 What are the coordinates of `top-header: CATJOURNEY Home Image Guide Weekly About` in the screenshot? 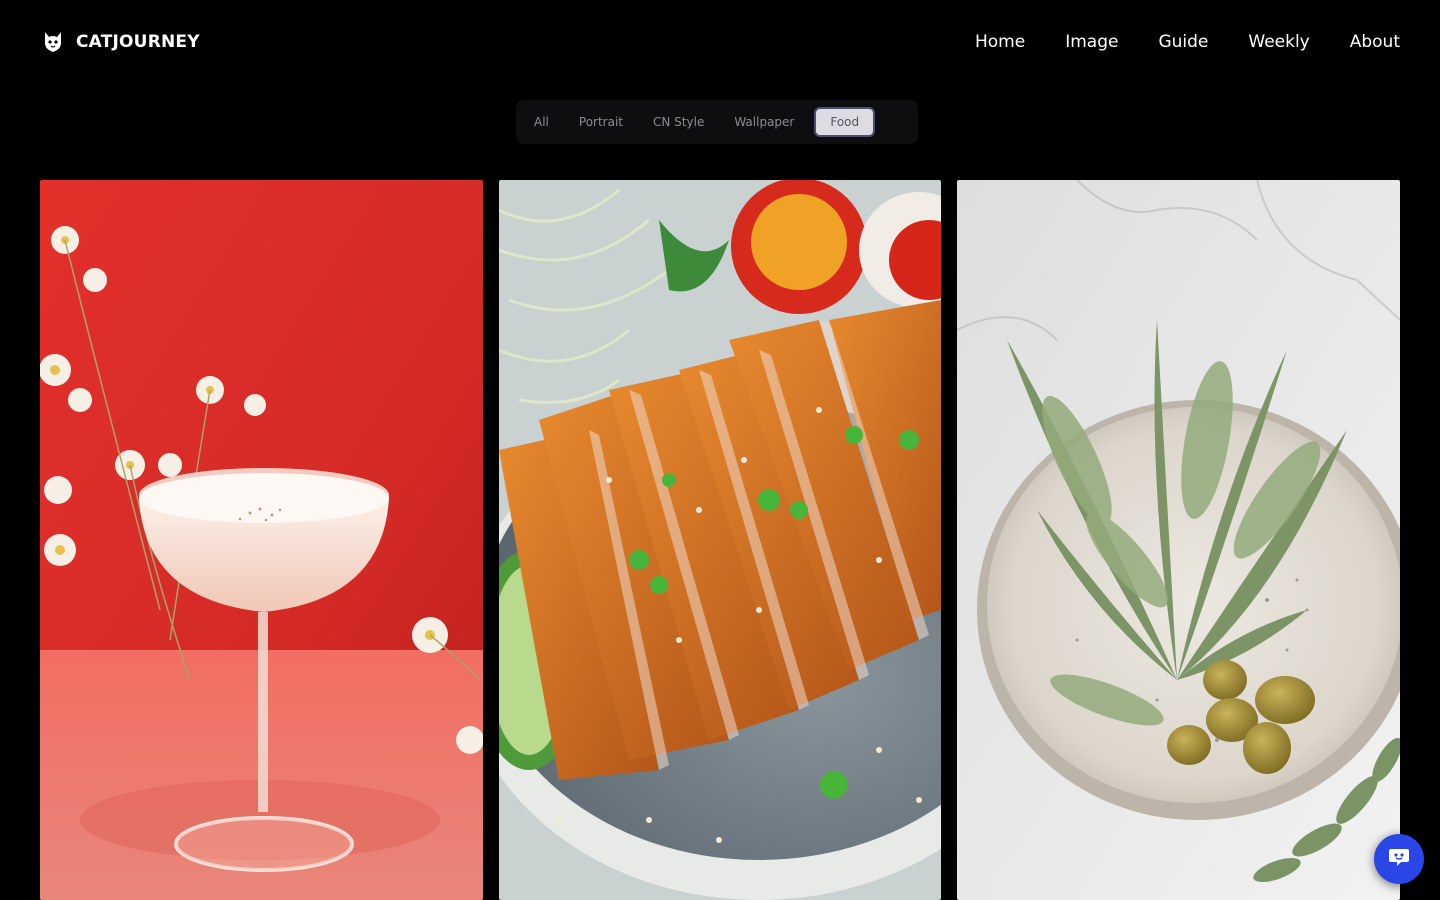 It's located at (720, 42).